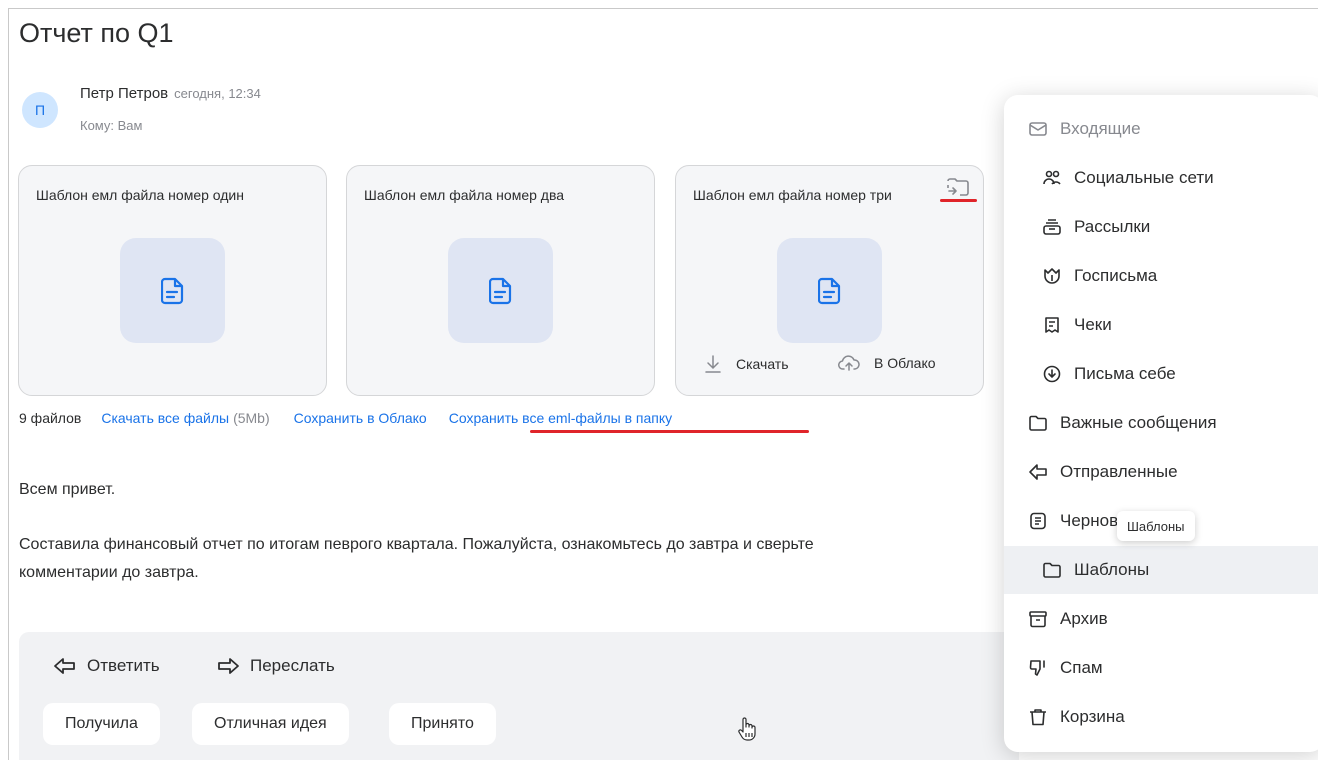 Image resolution: width=1318 pixels, height=760 pixels. Describe the element at coordinates (170, 93) in the screenshot. I see `sender-line: Петр Петров сегодня, 12:34` at that location.